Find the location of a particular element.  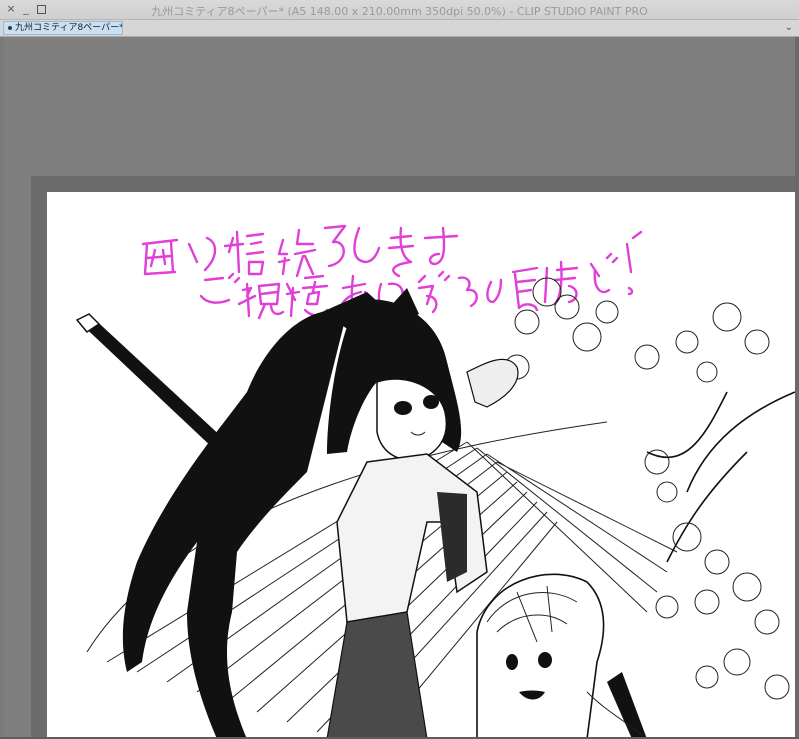

workspace-right-edge is located at coordinates (797, 387).